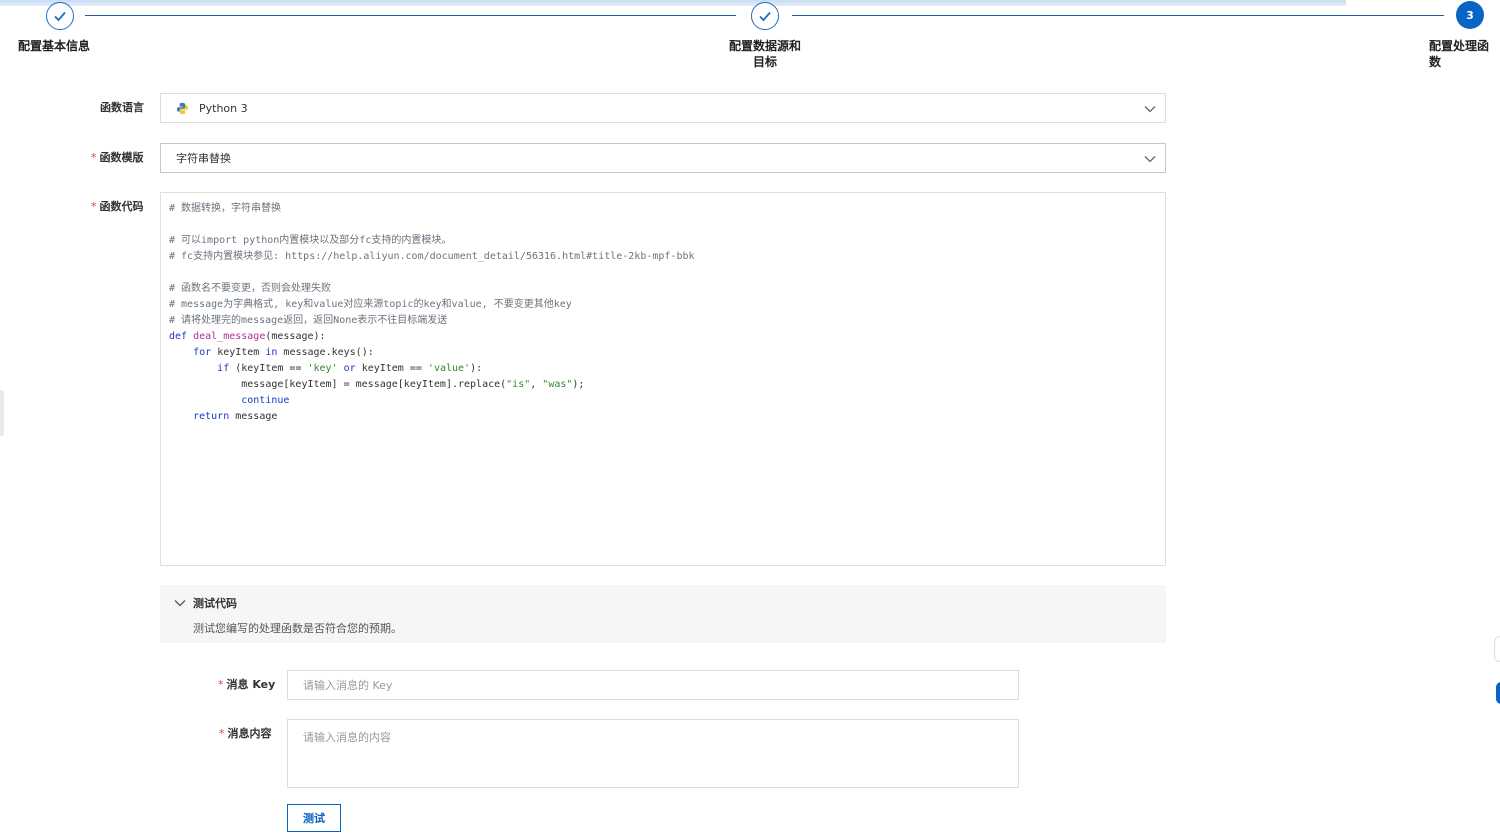  I want to click on test-code-title: 测试代码, so click(215, 603).